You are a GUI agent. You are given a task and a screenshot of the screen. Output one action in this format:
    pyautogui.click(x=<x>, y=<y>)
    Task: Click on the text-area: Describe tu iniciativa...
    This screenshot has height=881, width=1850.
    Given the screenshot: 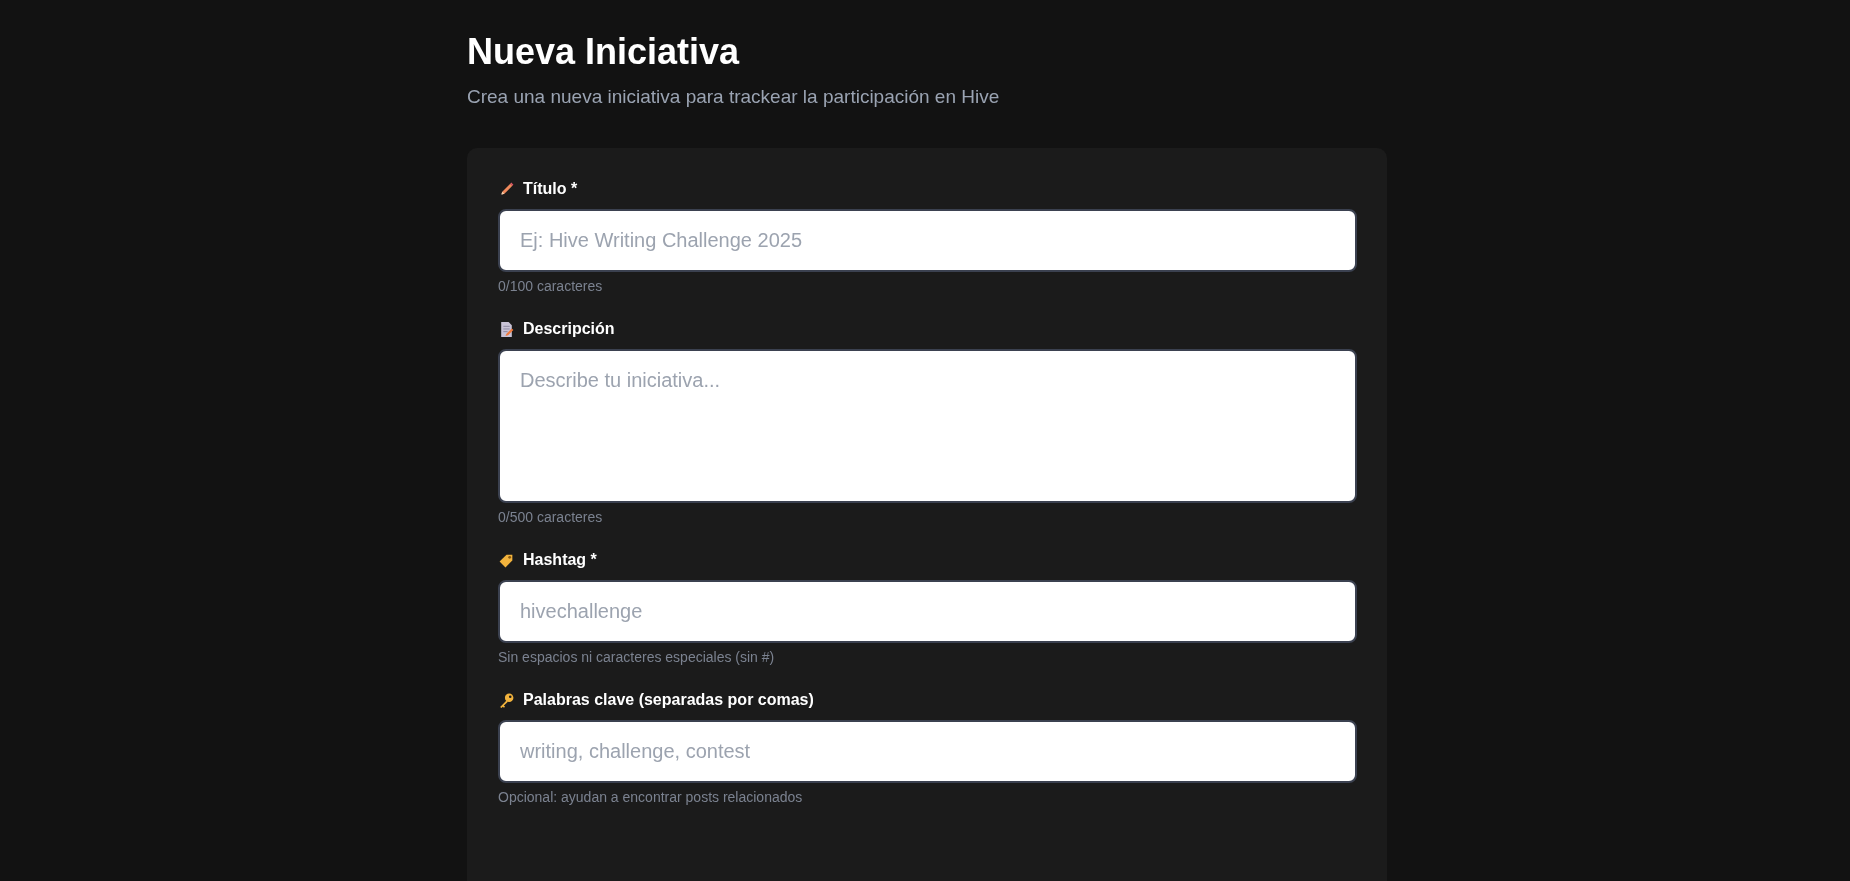 What is the action you would take?
    pyautogui.click(x=927, y=426)
    